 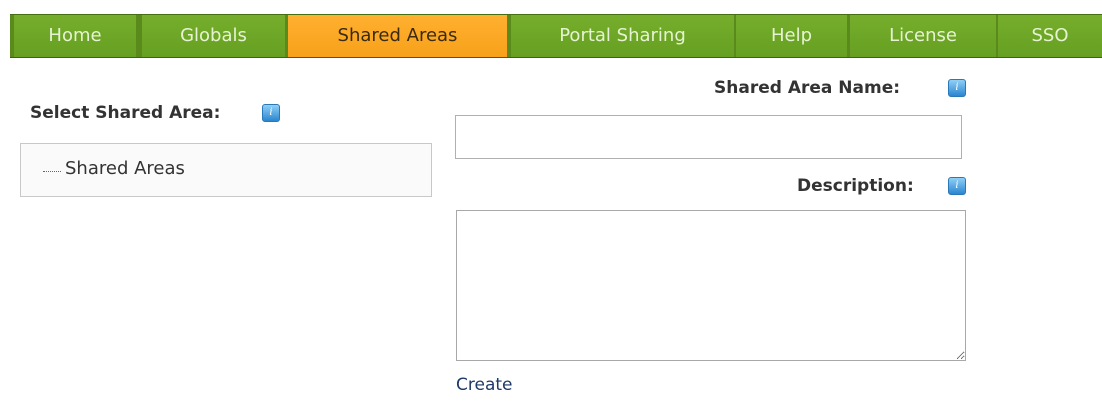 I want to click on tab-sso: SSO, so click(x=1050, y=36).